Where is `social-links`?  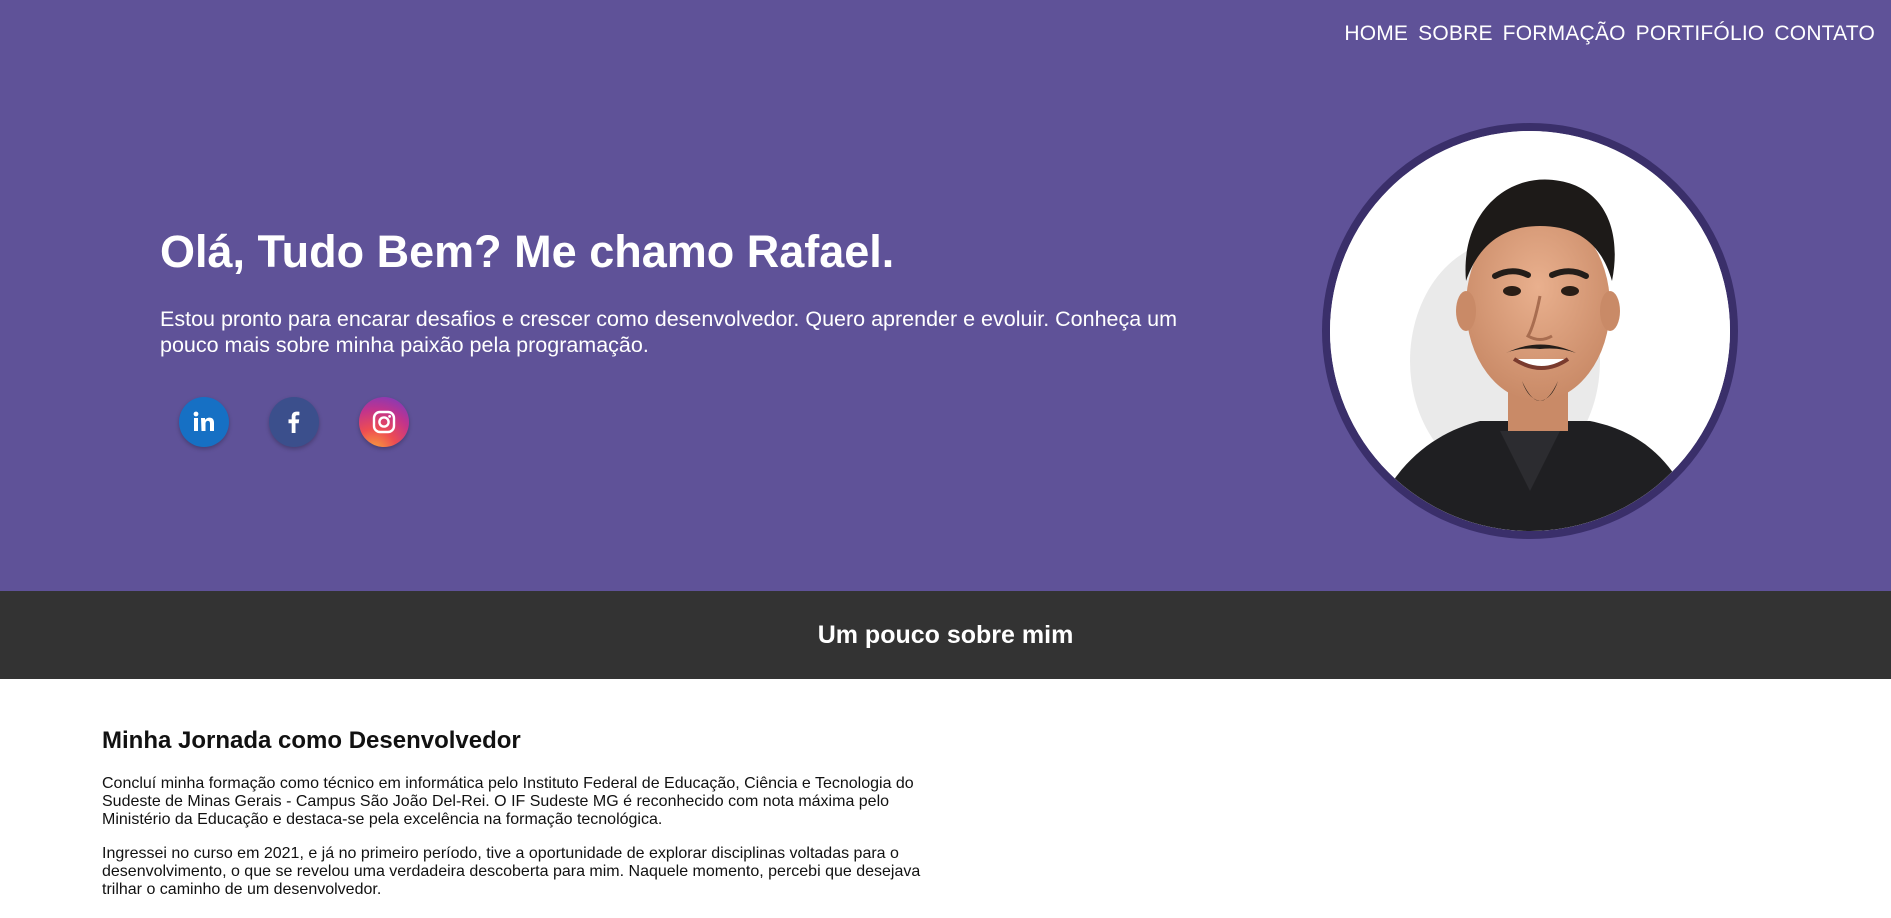
social-links is located at coordinates (294, 422).